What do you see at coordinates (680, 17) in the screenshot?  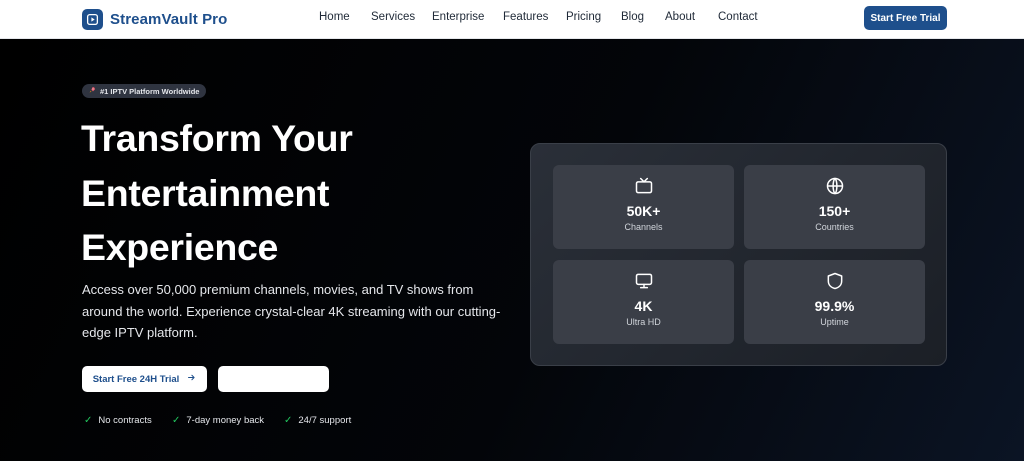 I see `nav-link-about: About` at bounding box center [680, 17].